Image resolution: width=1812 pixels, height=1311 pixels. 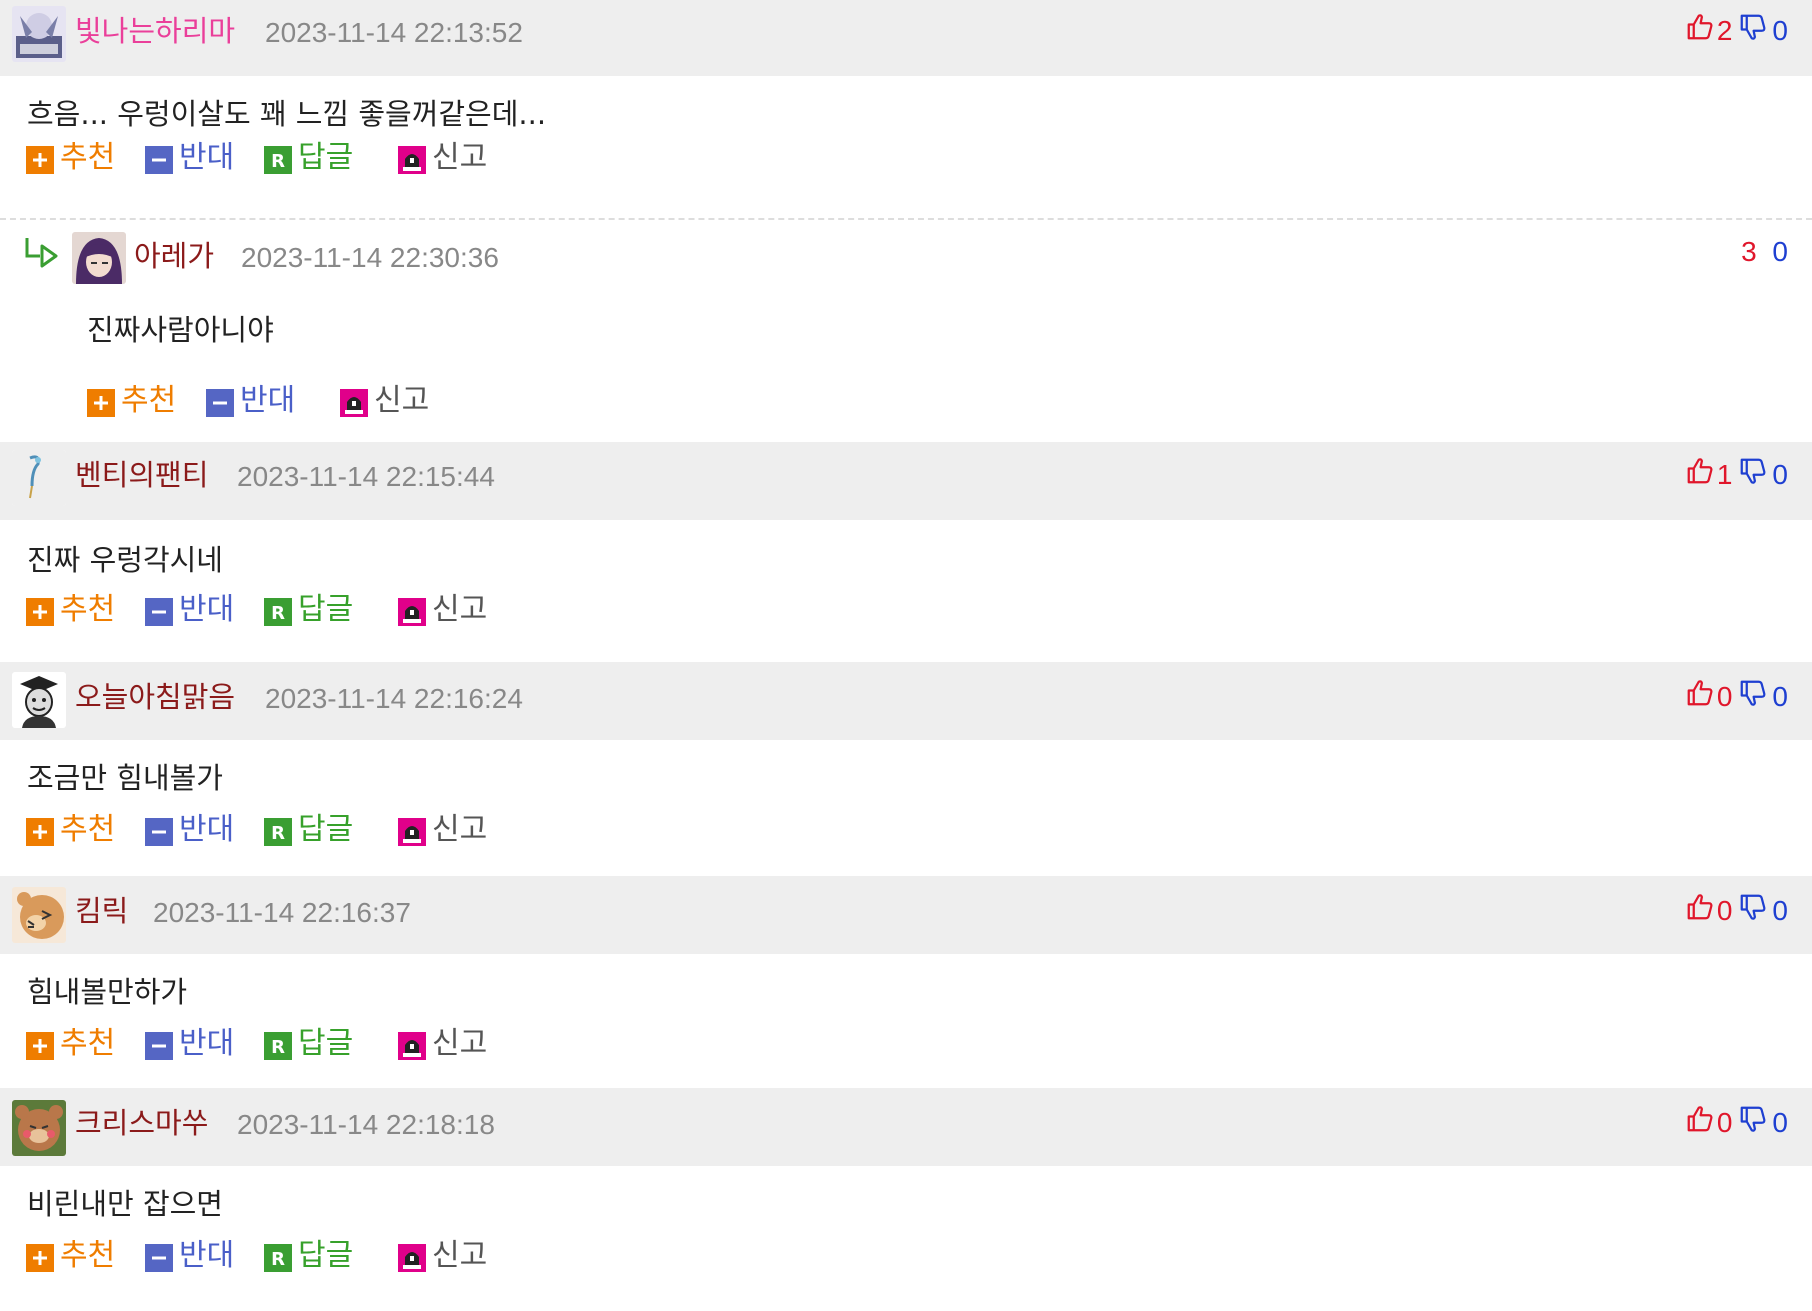 What do you see at coordinates (1749, 251) in the screenshot?
I see `reply-upvote-count: 3` at bounding box center [1749, 251].